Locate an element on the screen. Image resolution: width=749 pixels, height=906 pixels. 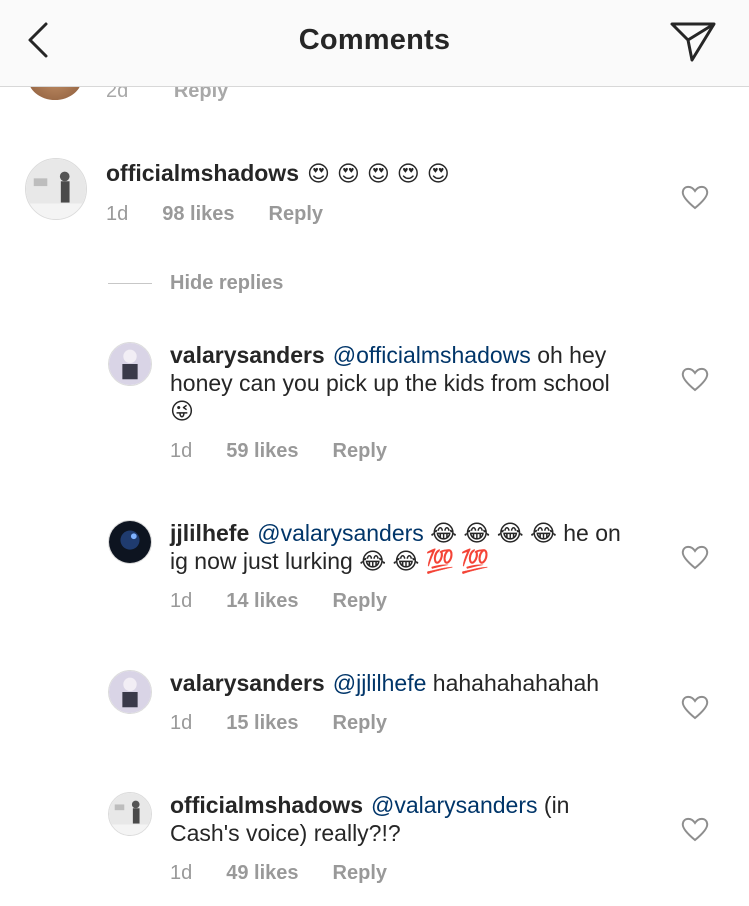
likes-count: 98 likes is located at coordinates (198, 214).